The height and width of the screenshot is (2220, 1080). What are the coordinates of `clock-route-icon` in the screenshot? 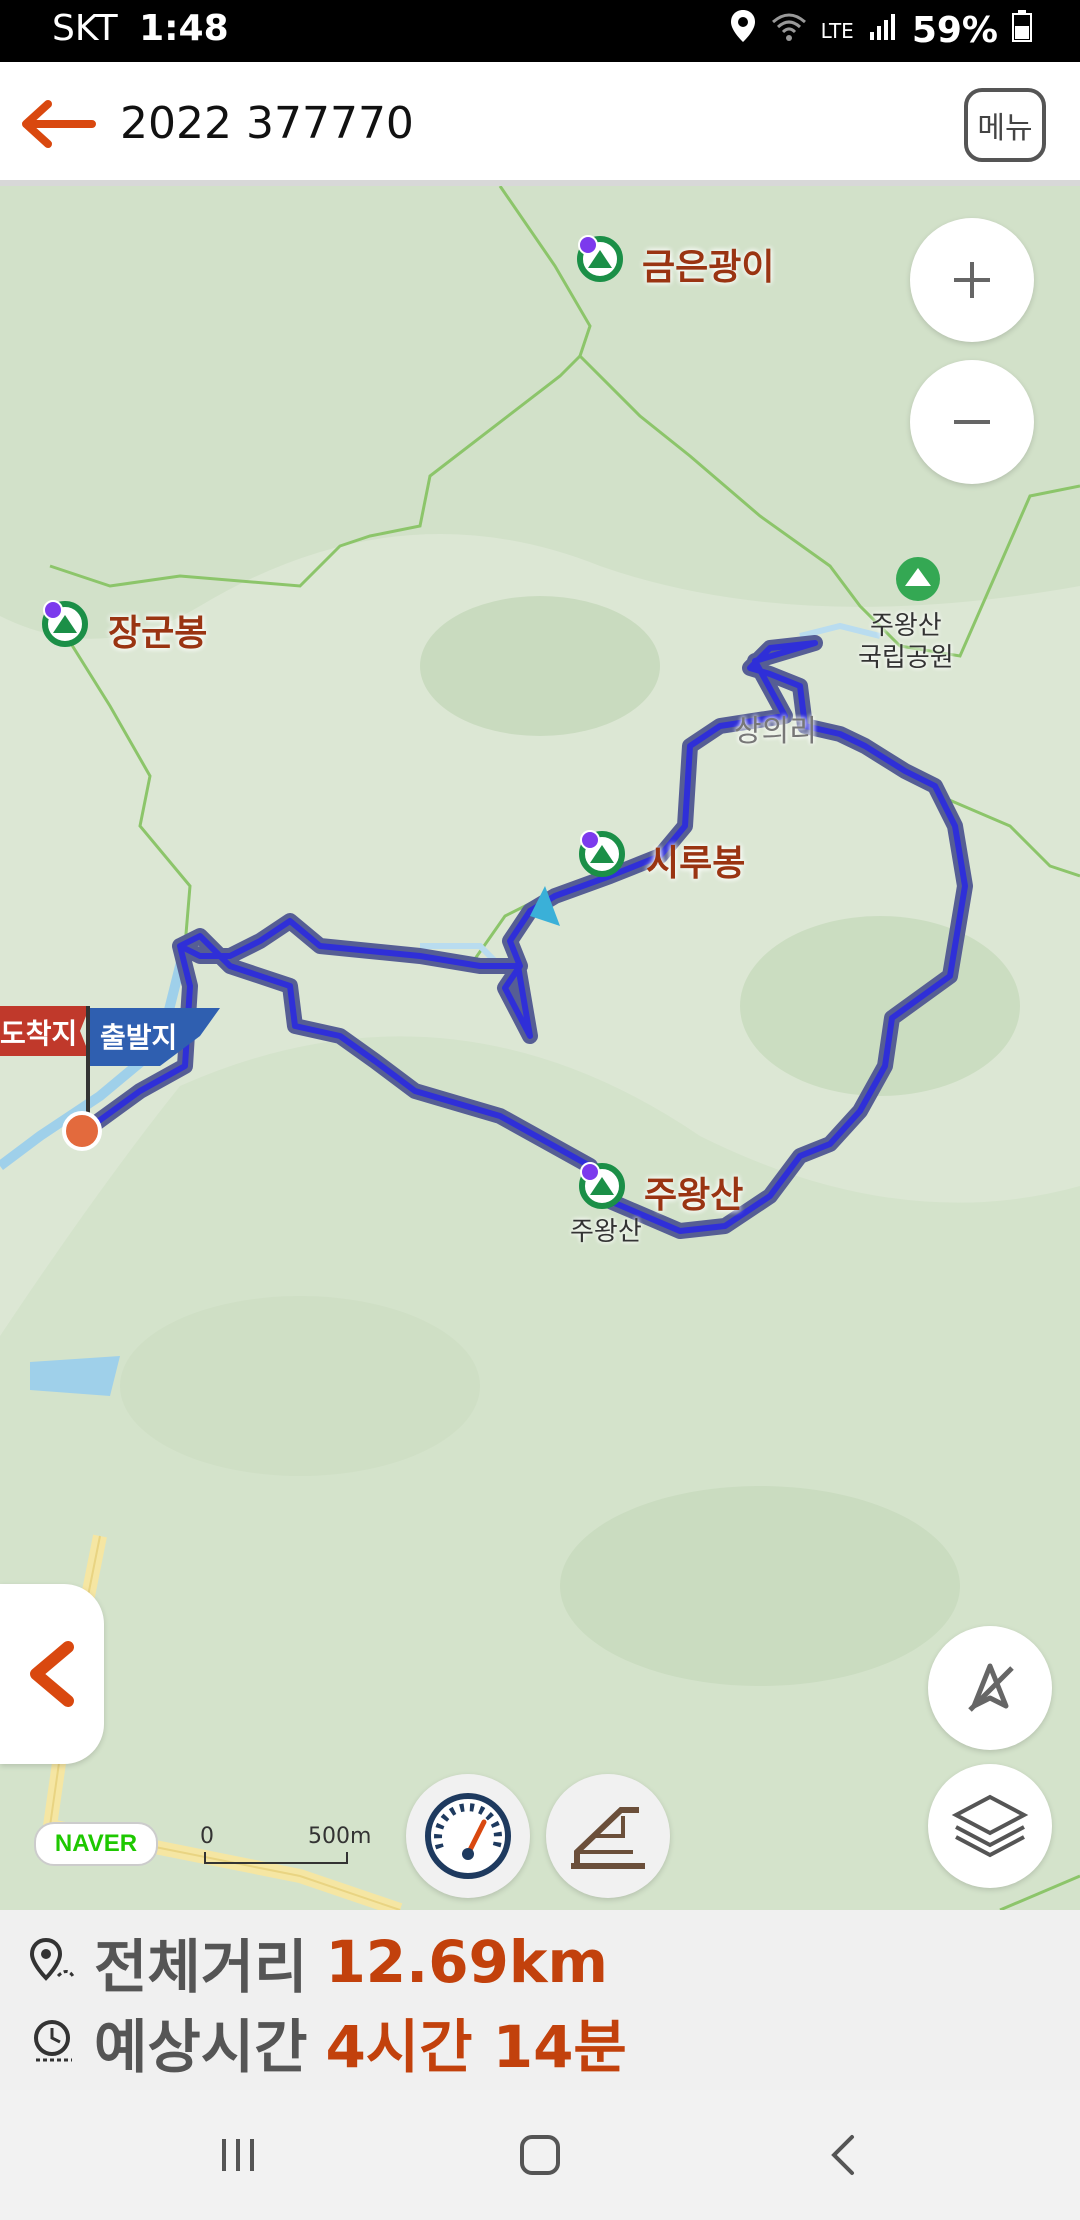 It's located at (53, 2041).